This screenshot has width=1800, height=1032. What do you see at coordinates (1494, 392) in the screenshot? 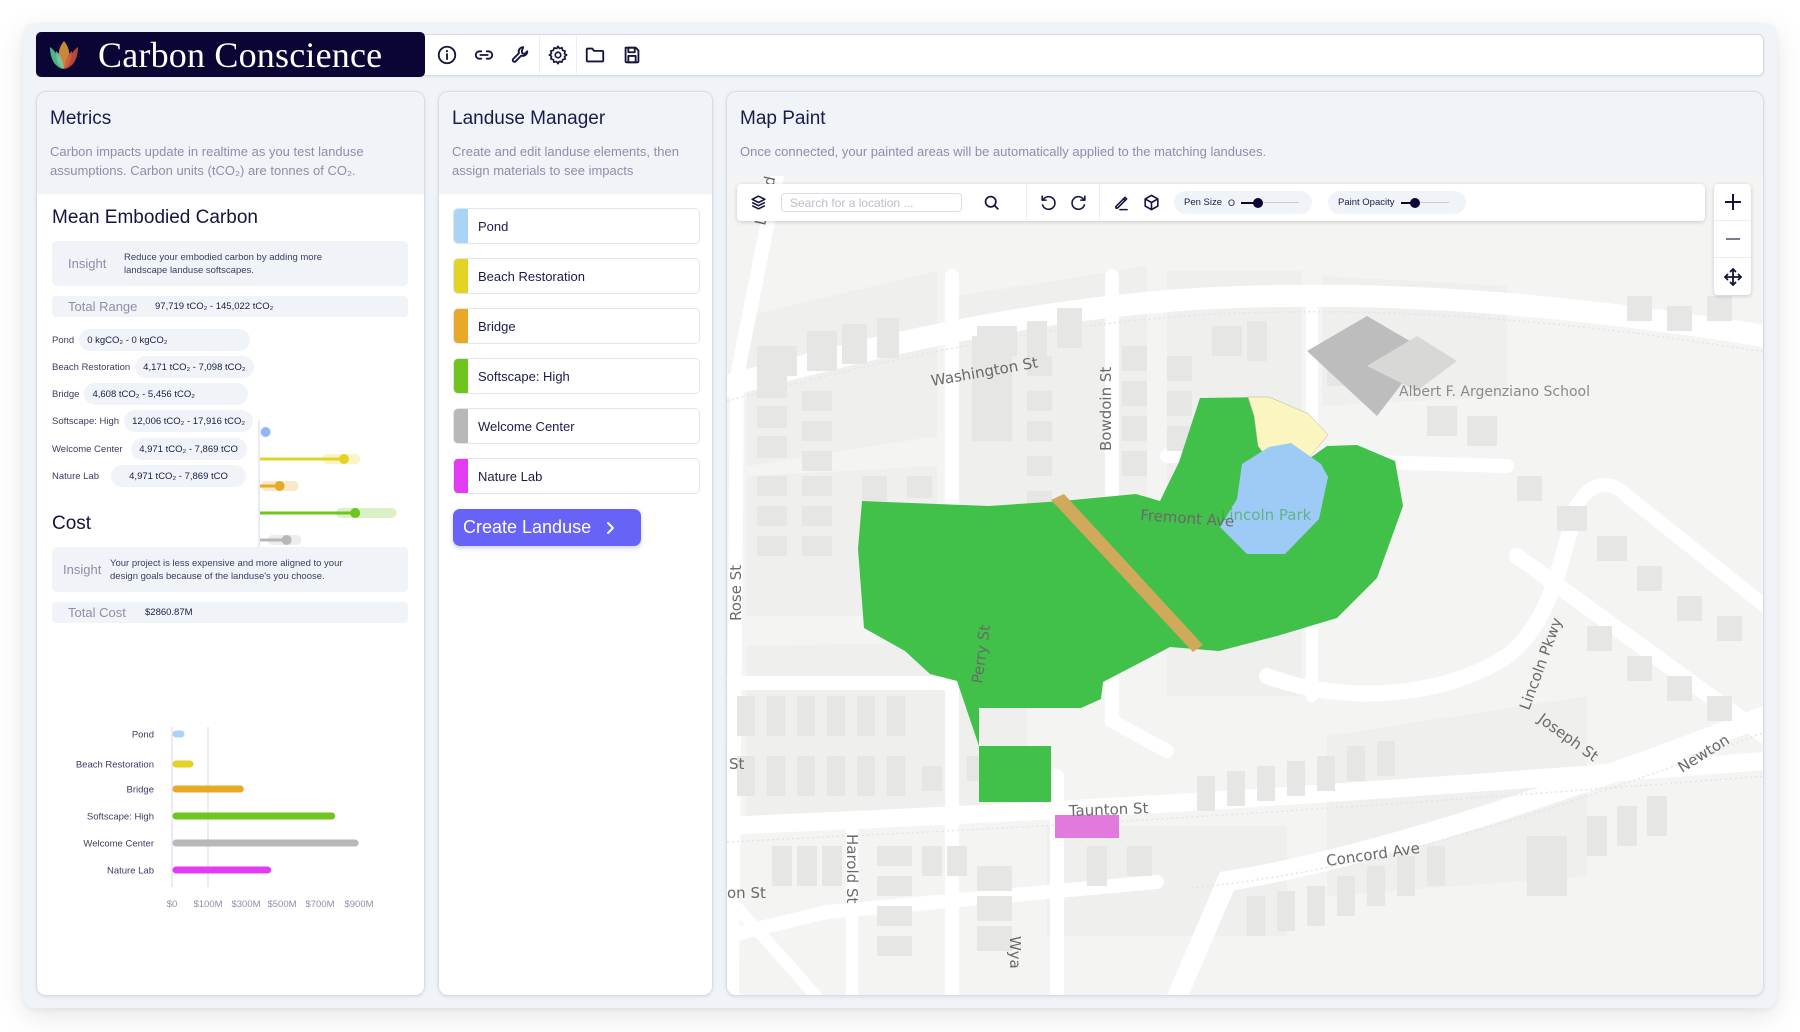
I see `street-label: Albert F. Argenziano School` at bounding box center [1494, 392].